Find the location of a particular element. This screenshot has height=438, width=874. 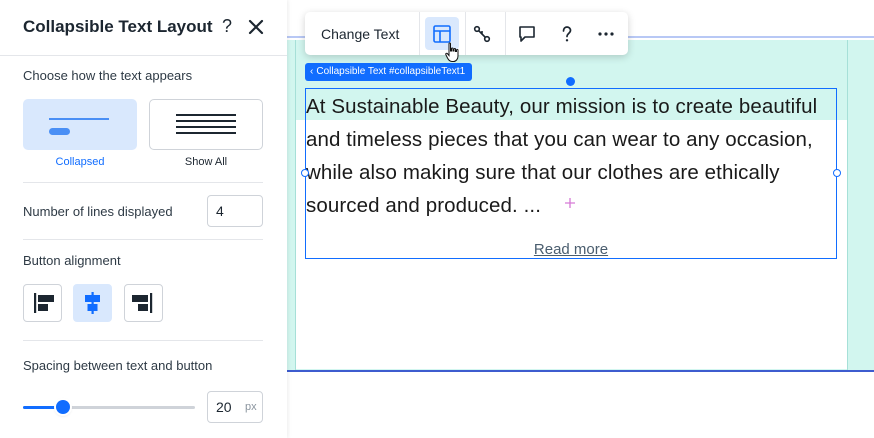

element-toolbar: Change Text is located at coordinates (466, 33).